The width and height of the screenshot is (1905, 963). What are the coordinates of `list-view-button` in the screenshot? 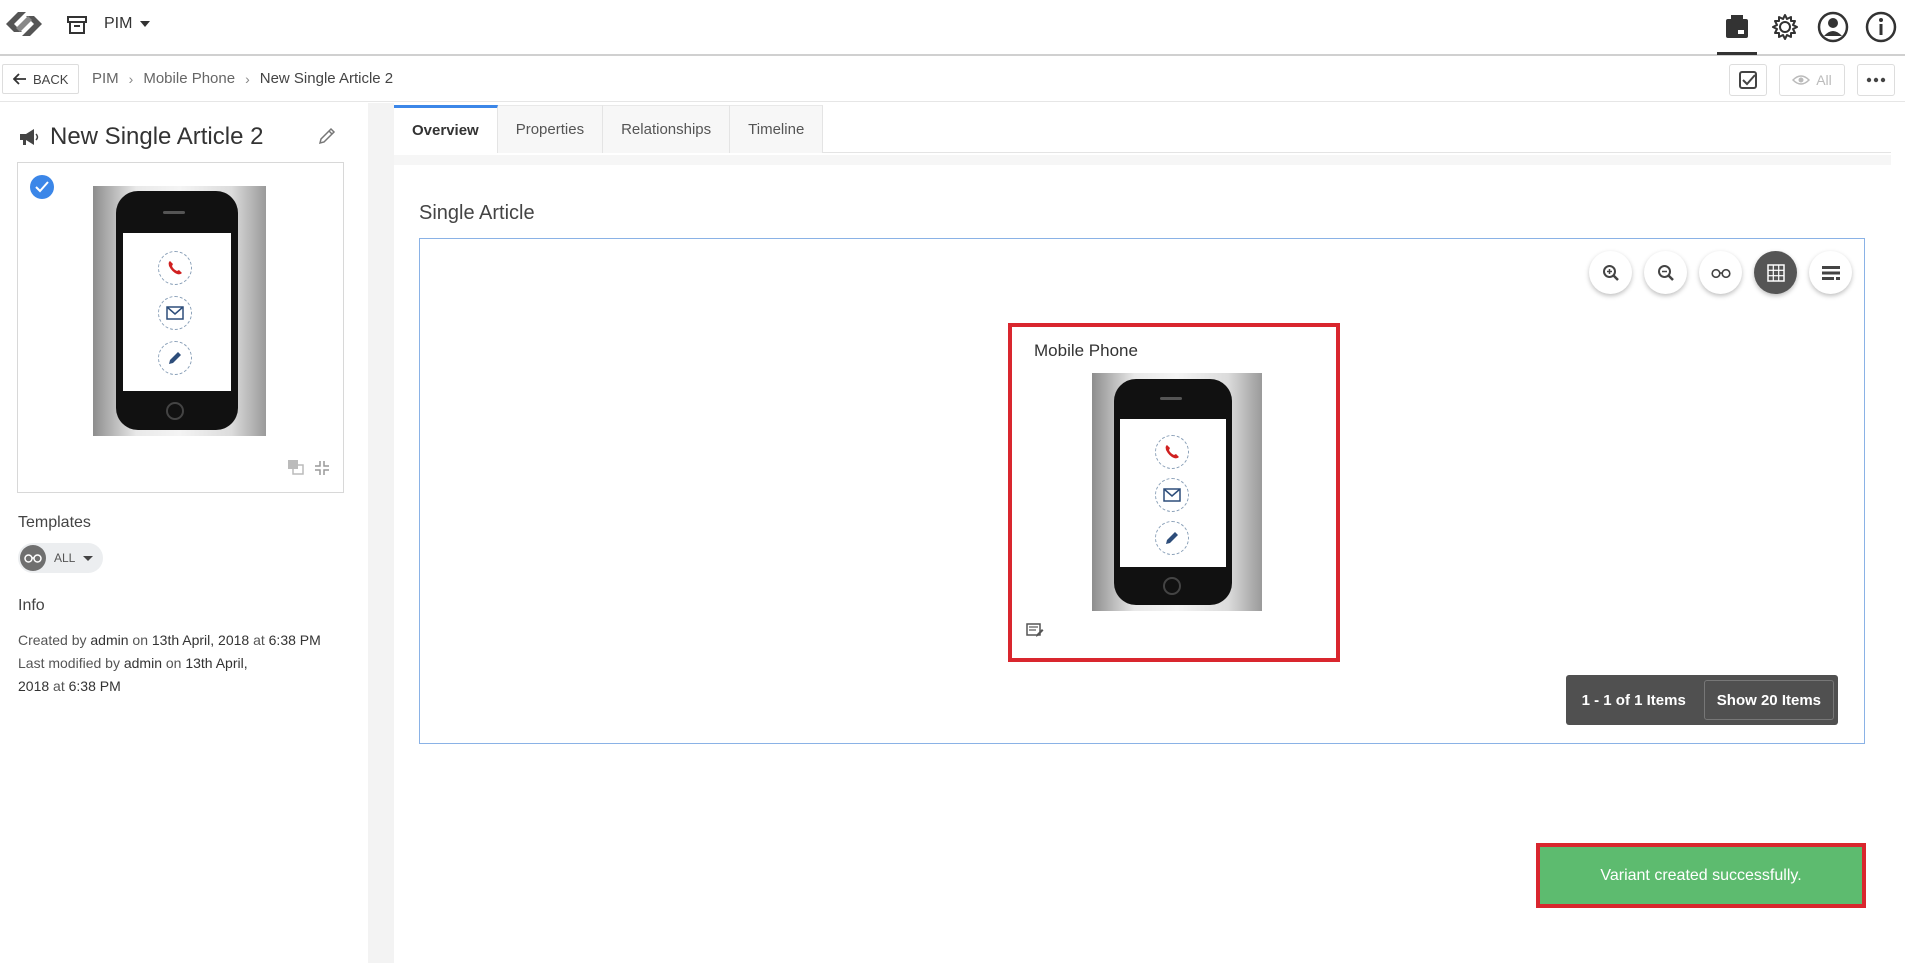 It's located at (1830, 272).